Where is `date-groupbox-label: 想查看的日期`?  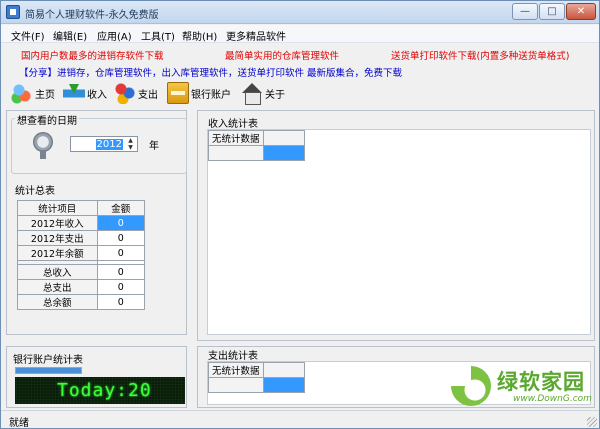
date-groupbox-label: 想查看的日期 is located at coordinates (47, 119).